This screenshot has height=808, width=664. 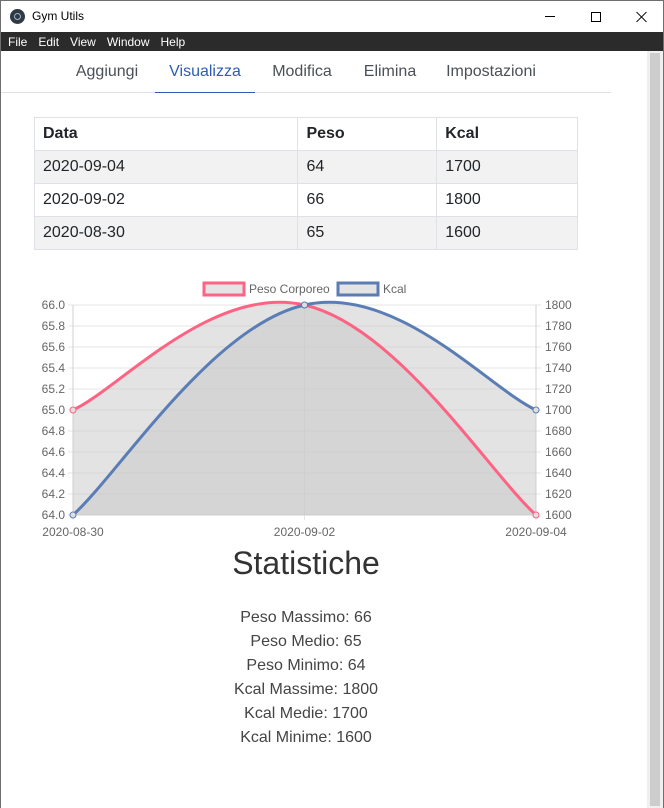 What do you see at coordinates (54, 389) in the screenshot?
I see `y-left-tick-label: 65.2` at bounding box center [54, 389].